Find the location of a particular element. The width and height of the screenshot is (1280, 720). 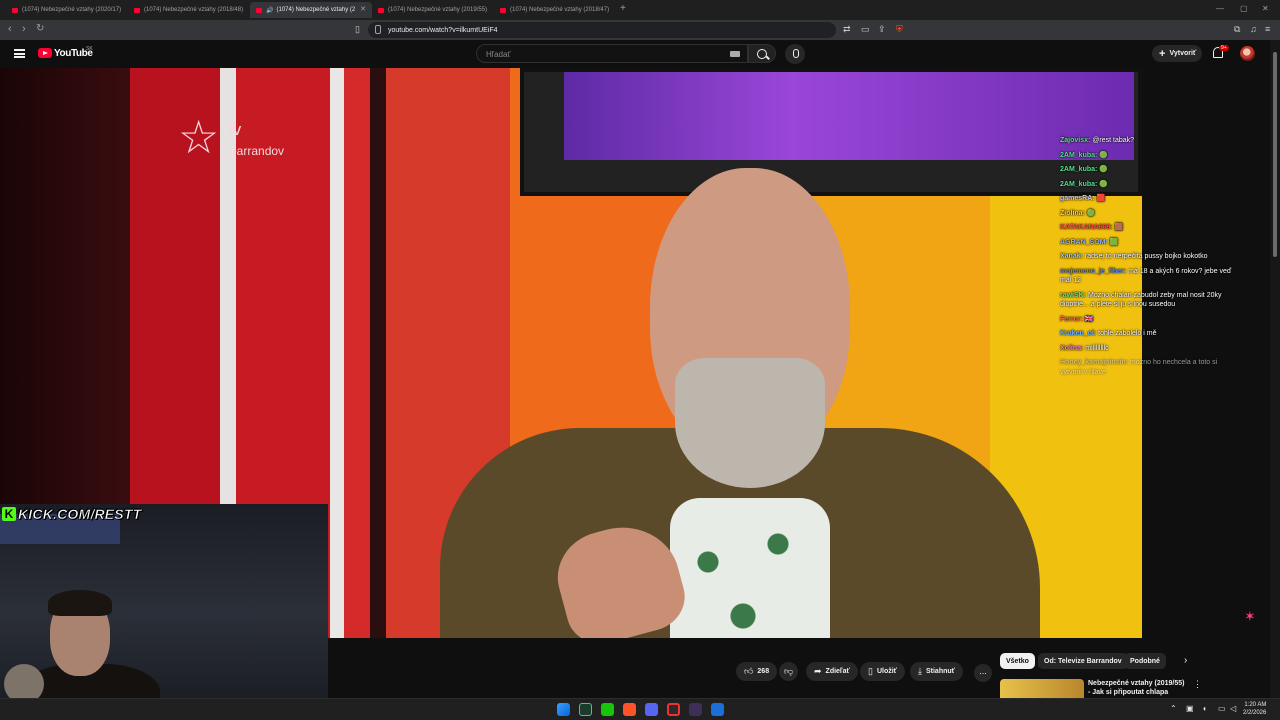

new-tab-button: + is located at coordinates (623, 8).